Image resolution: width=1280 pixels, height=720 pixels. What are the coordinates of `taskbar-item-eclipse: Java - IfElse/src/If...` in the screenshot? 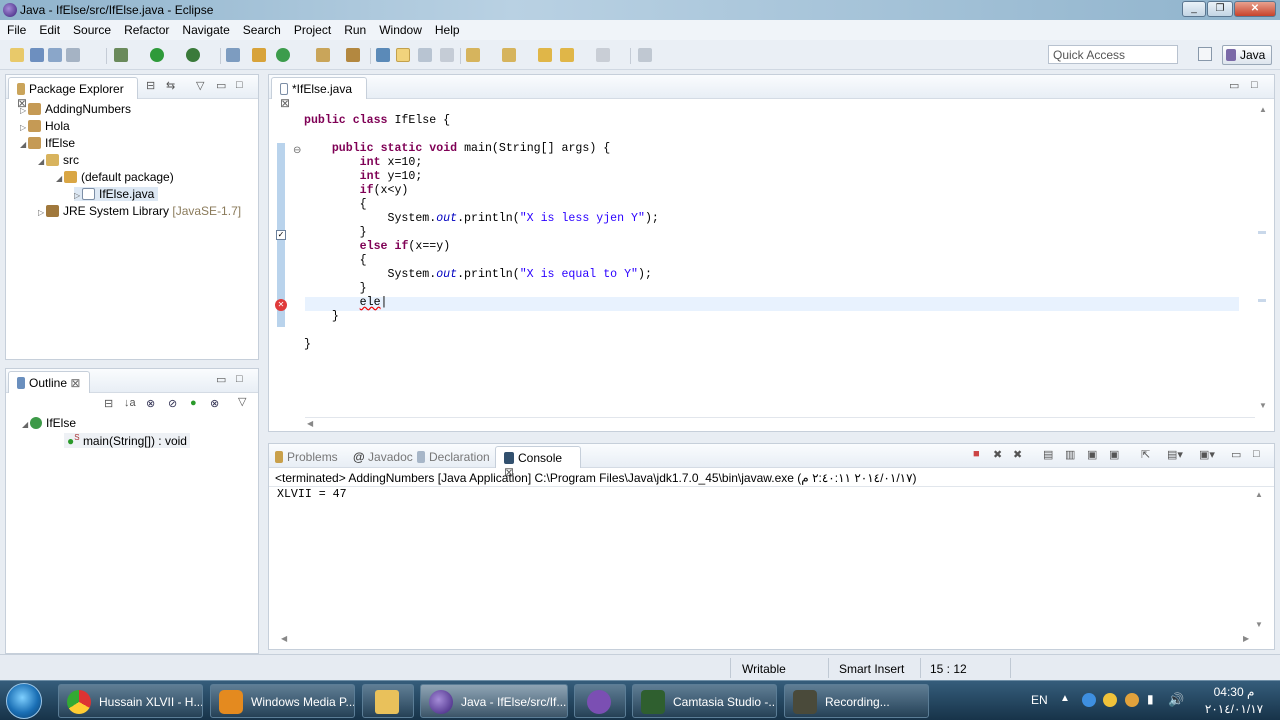 It's located at (494, 701).